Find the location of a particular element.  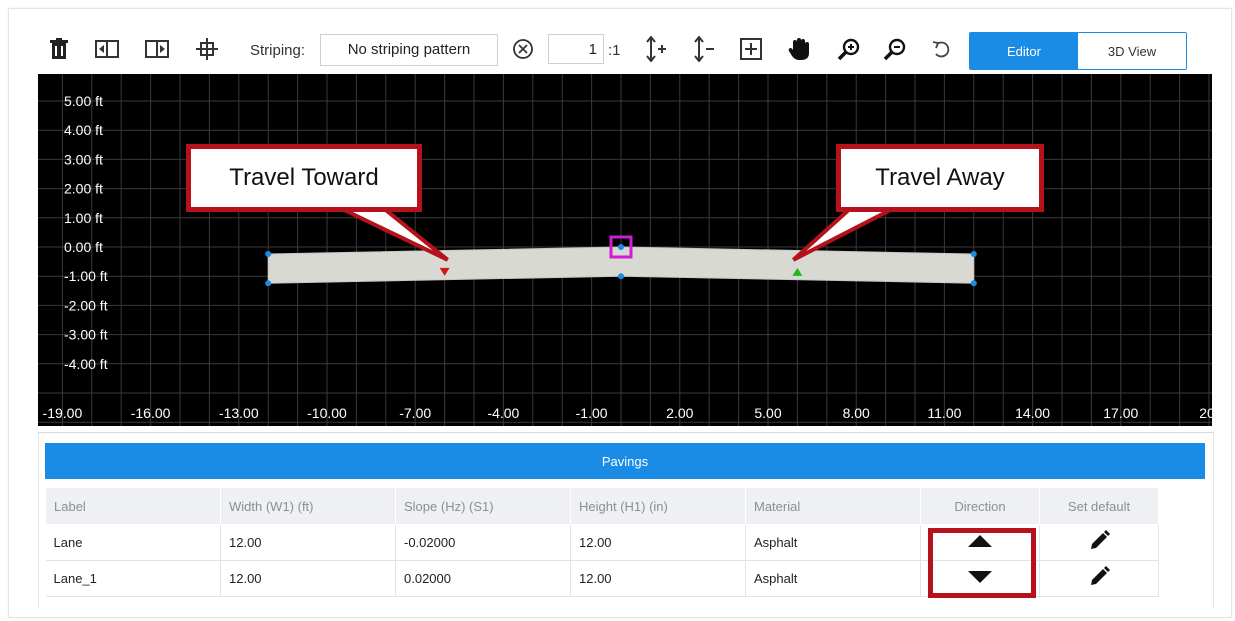

x-axis-tick-label: -7.00 is located at coordinates (415, 413).